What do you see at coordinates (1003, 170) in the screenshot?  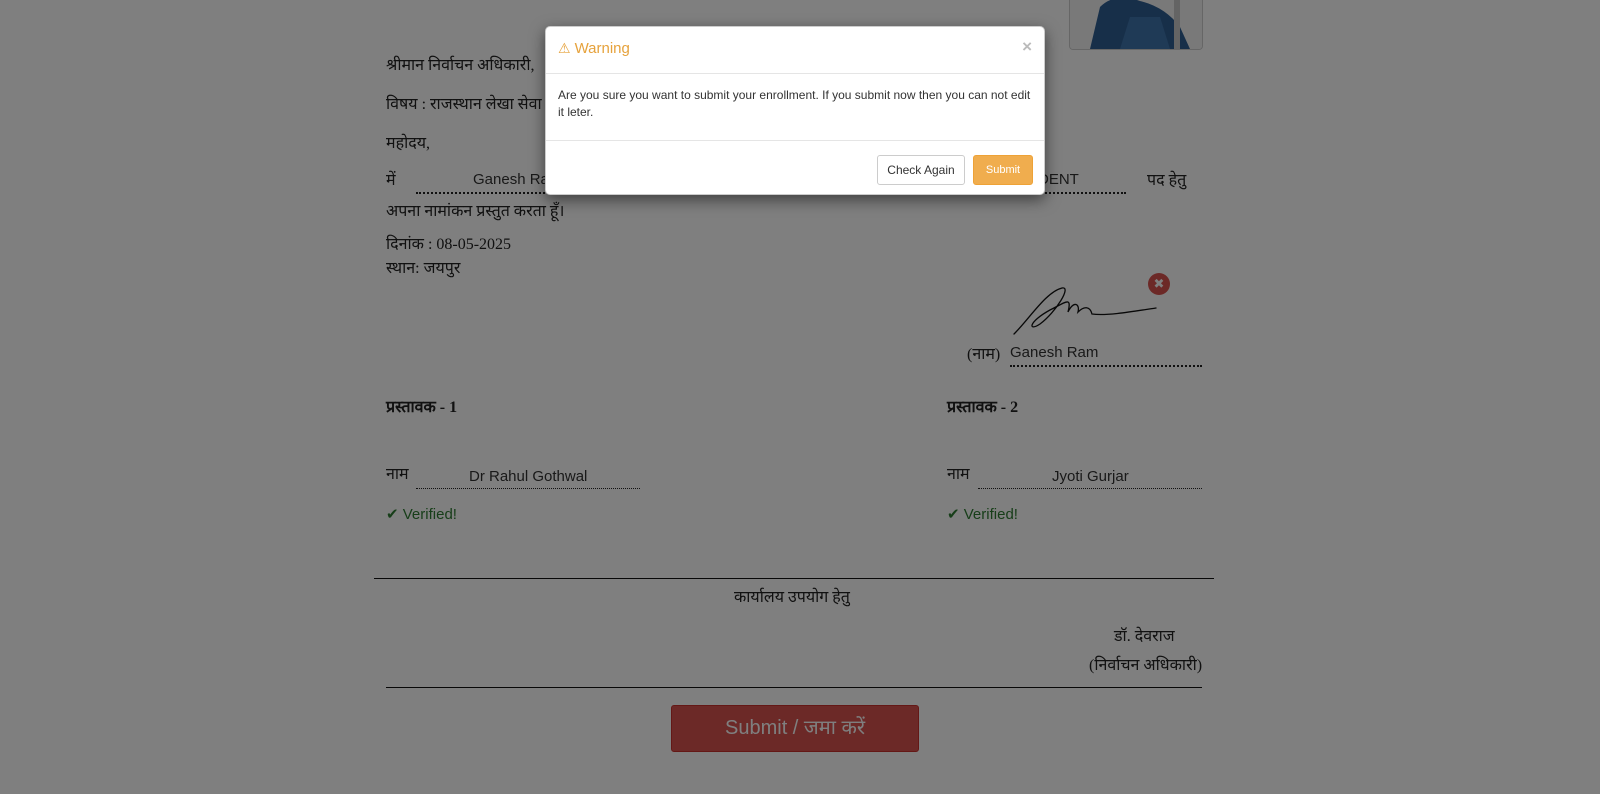 I see `modal-submit-button: Submit` at bounding box center [1003, 170].